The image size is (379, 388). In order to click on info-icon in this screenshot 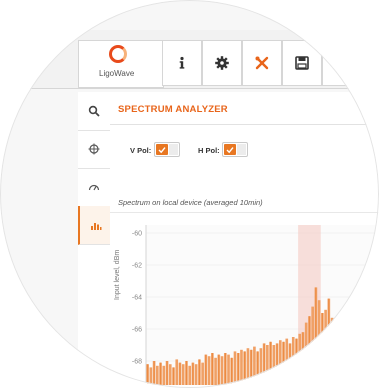, I will do `click(182, 62)`.